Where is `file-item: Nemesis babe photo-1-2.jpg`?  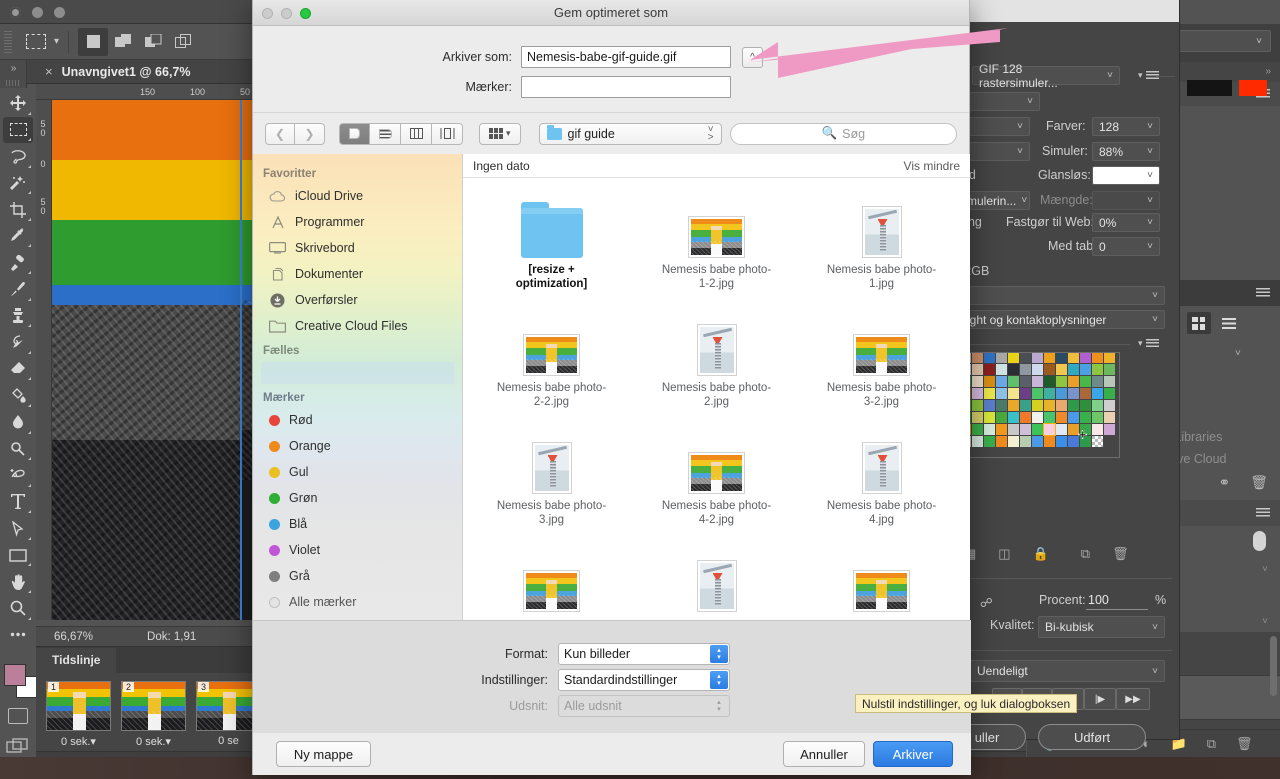 file-item: Nemesis babe photo-1-2.jpg is located at coordinates (716, 251).